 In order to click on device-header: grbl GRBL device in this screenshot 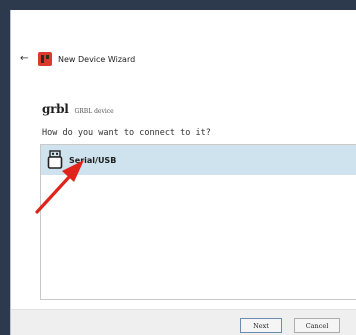, I will do `click(78, 109)`.